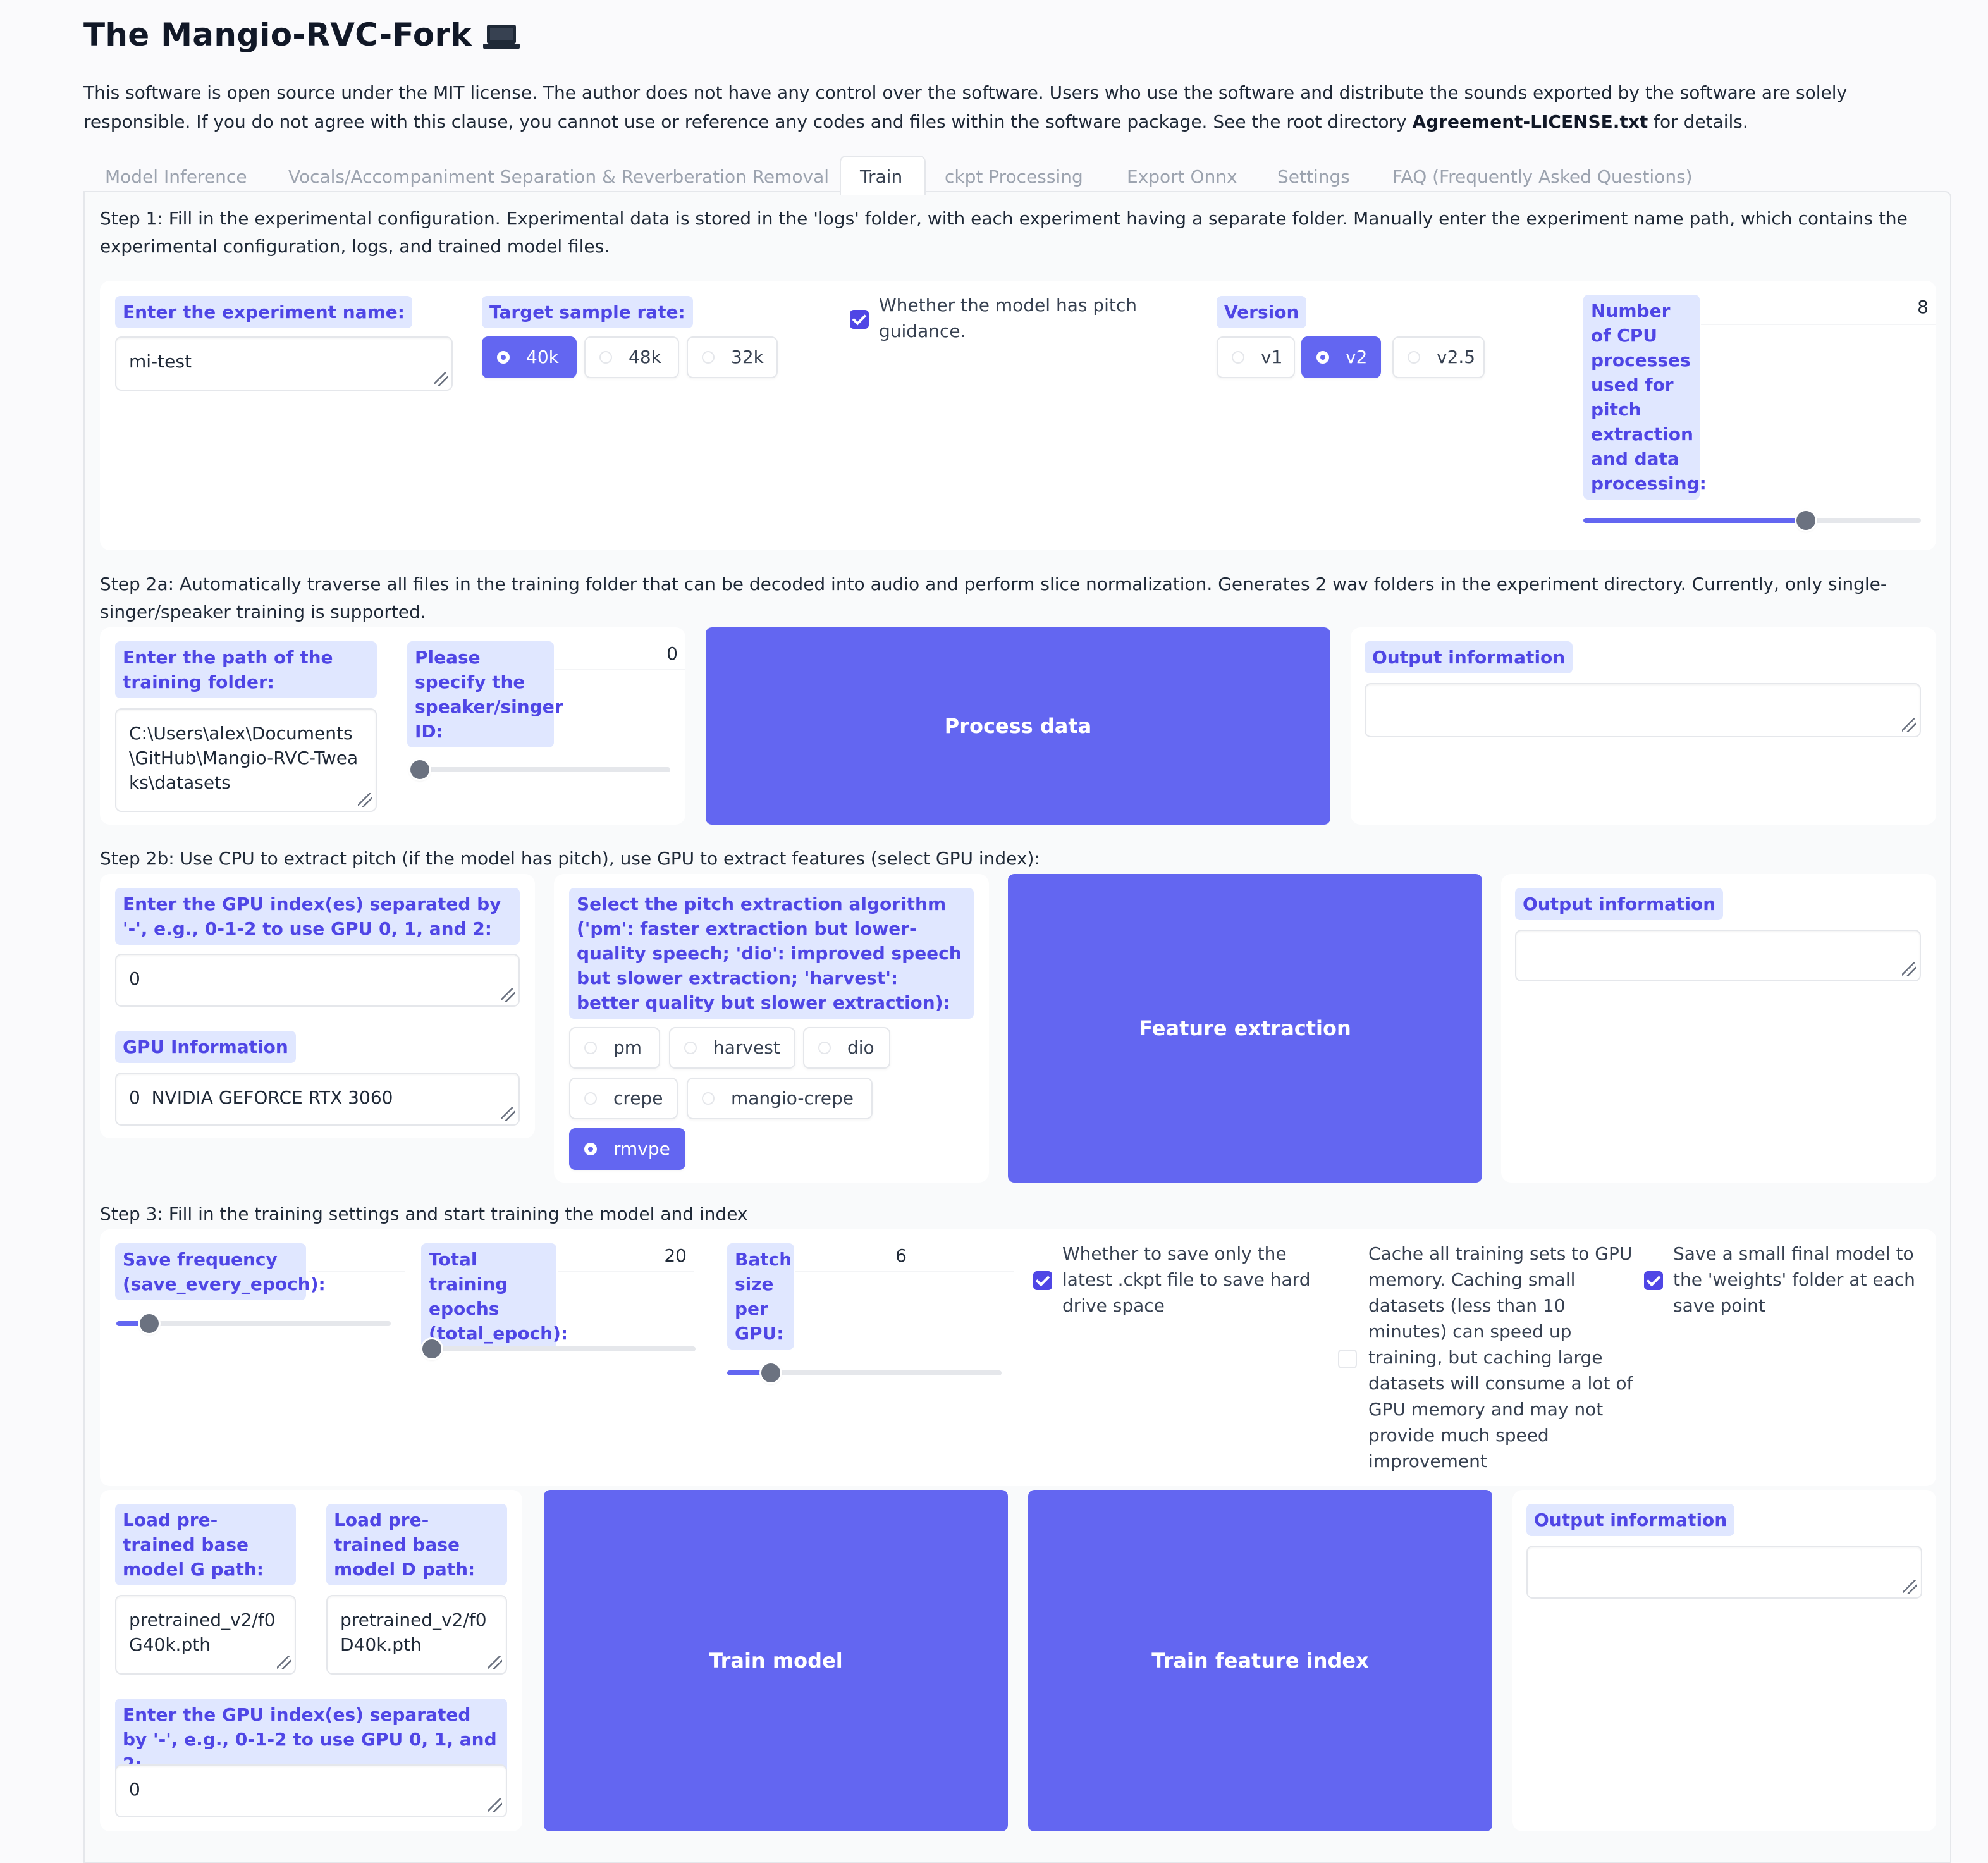 This screenshot has width=1988, height=1863. Describe the element at coordinates (317, 980) in the screenshot. I see `gpu-index-input: 0` at that location.